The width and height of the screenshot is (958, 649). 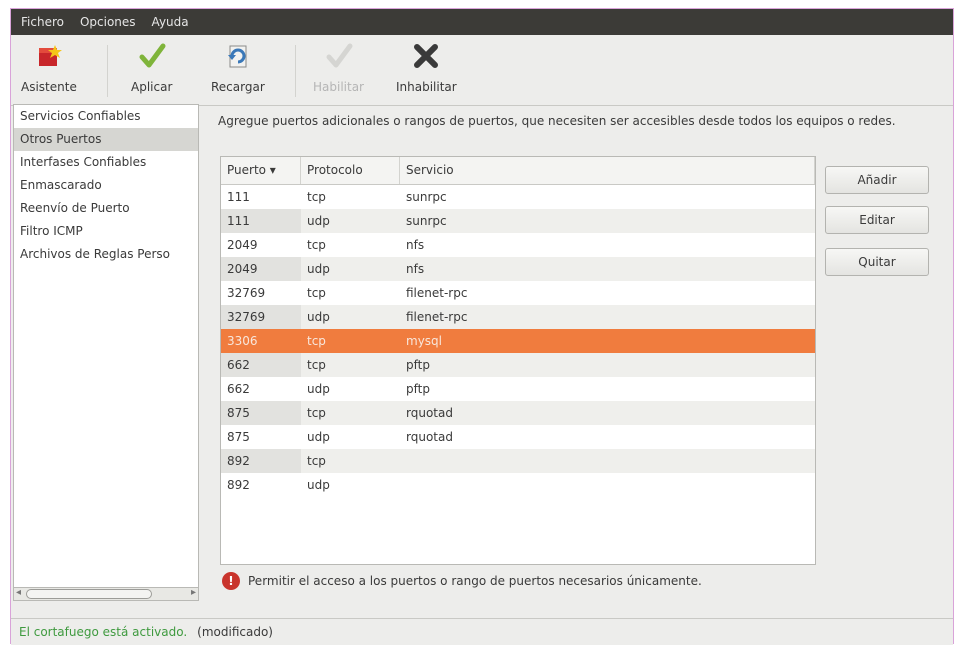 What do you see at coordinates (108, 22) in the screenshot?
I see `menu-opciones: Opciones` at bounding box center [108, 22].